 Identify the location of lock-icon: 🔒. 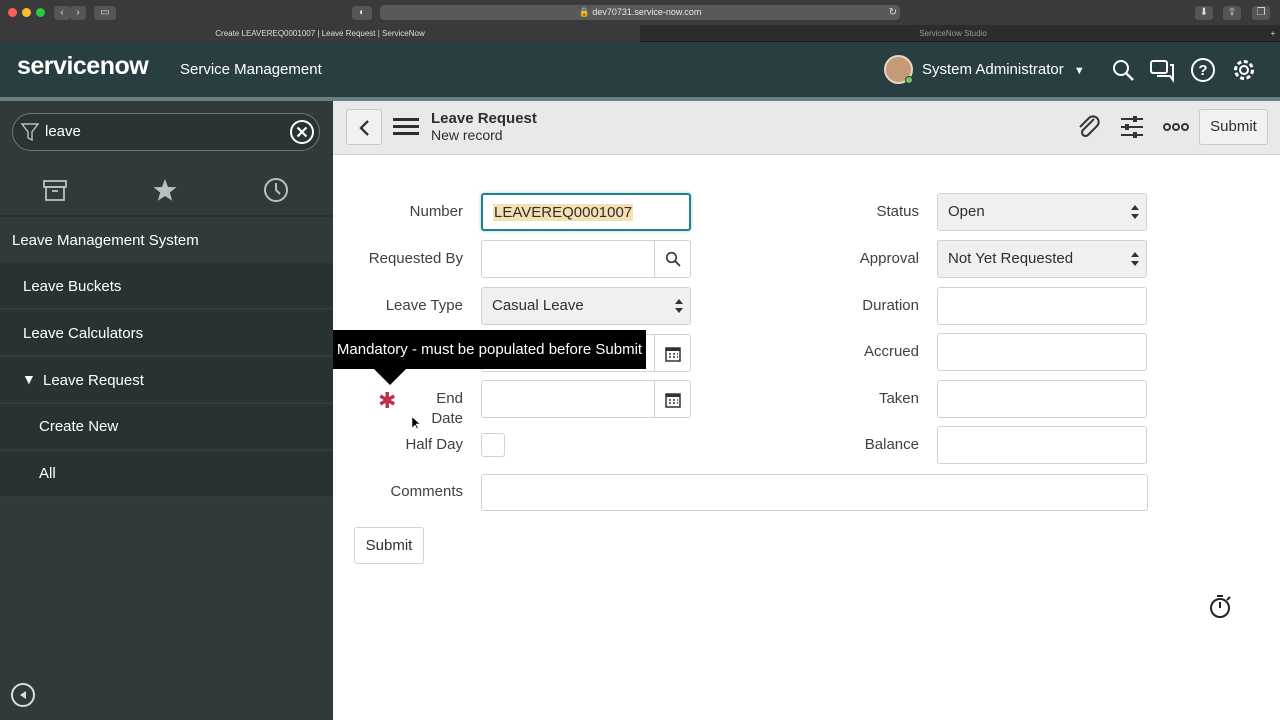
(584, 12).